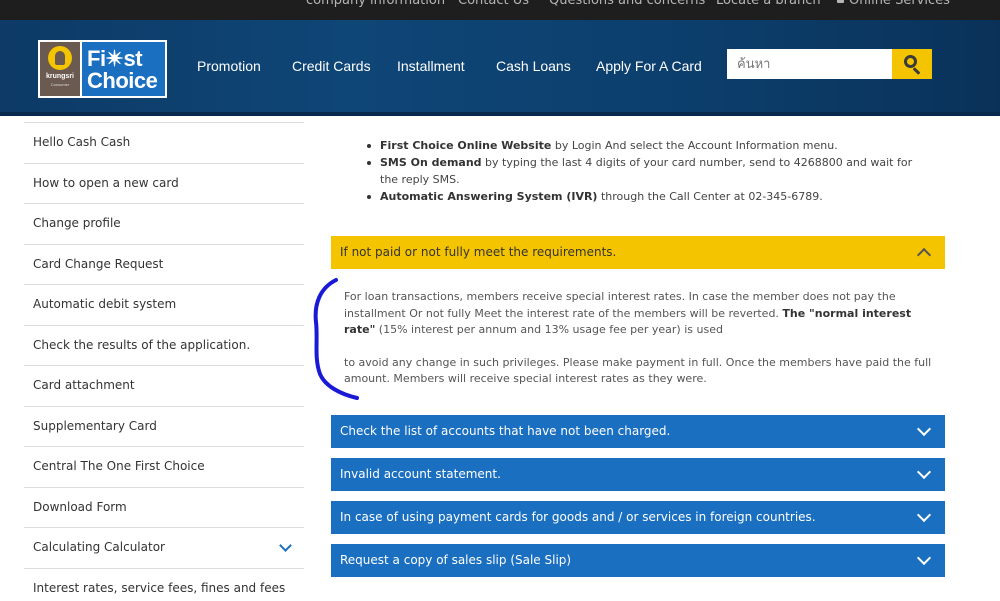 The width and height of the screenshot is (1000, 601). I want to click on wordmark-line-2: Choice, so click(122, 80).